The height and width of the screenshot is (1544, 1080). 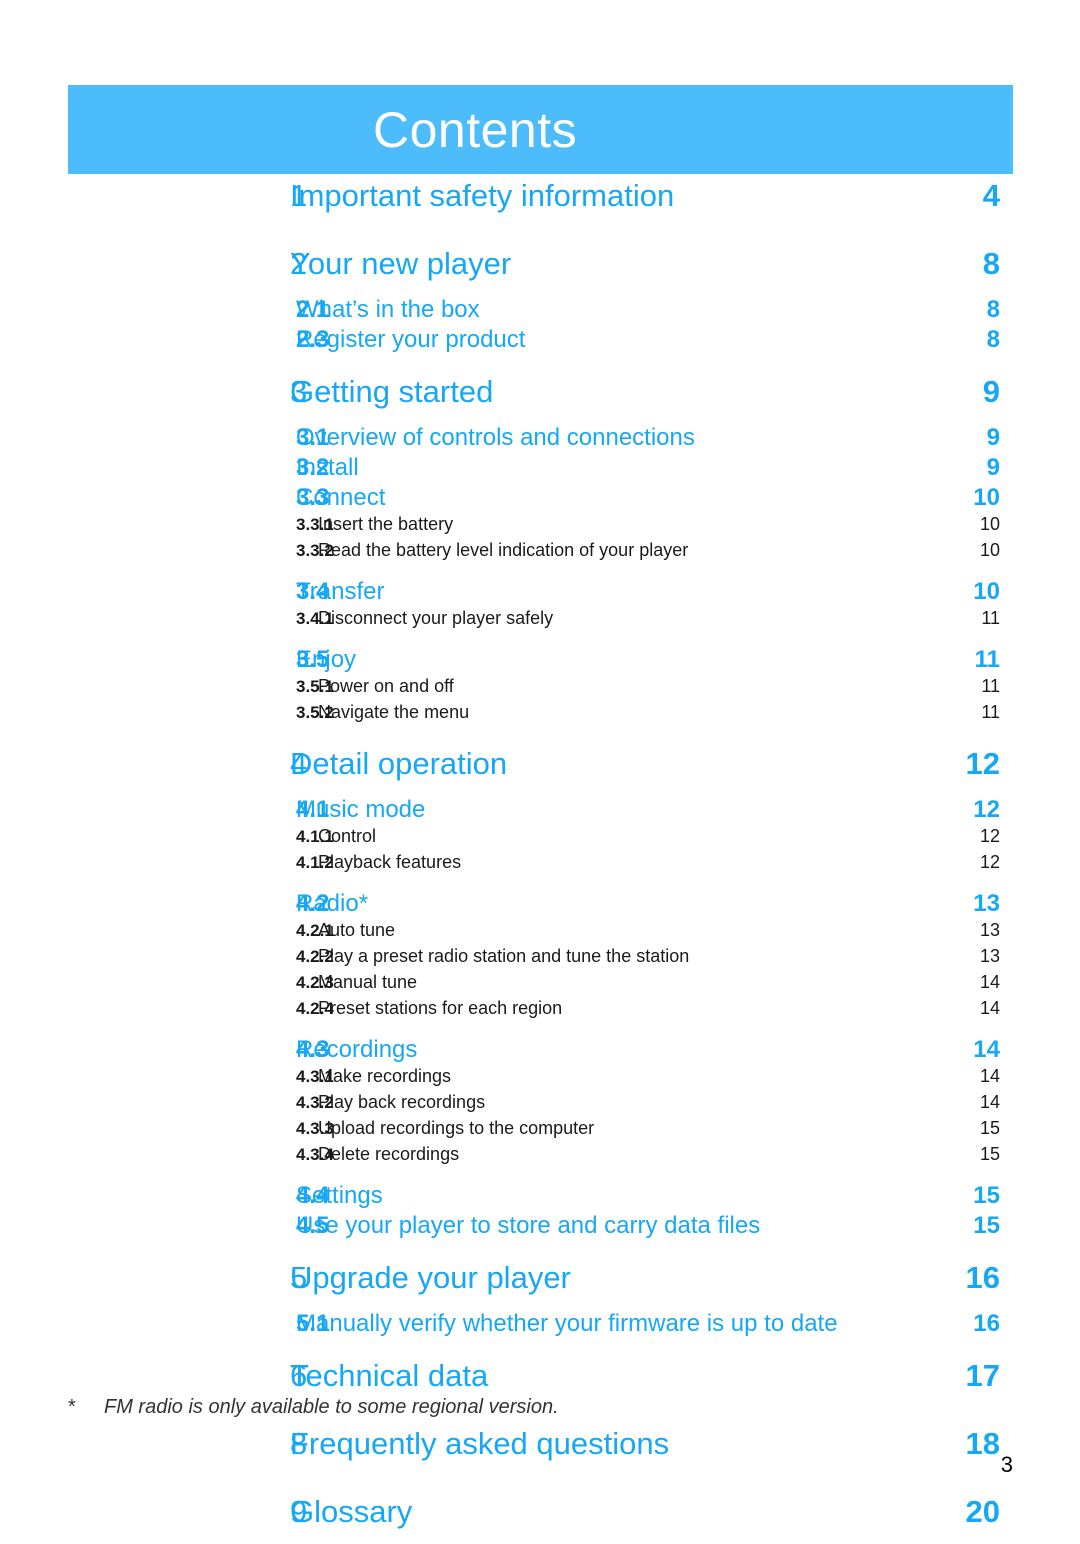 What do you see at coordinates (622, 196) in the screenshot?
I see `toc-entry-label: Important safety information` at bounding box center [622, 196].